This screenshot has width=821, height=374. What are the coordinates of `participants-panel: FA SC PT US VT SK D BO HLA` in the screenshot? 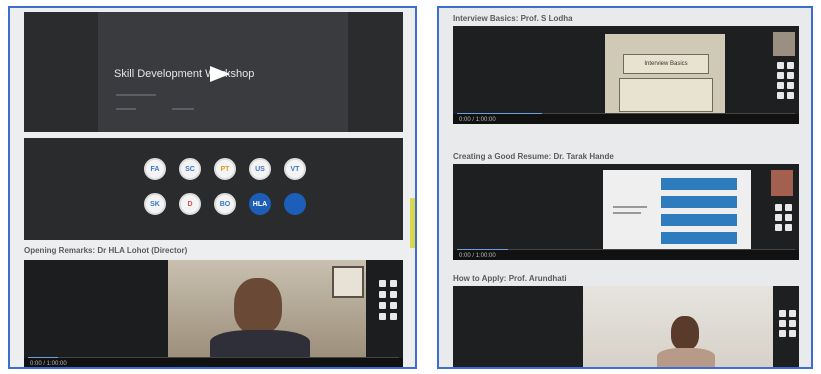 It's located at (213, 189).